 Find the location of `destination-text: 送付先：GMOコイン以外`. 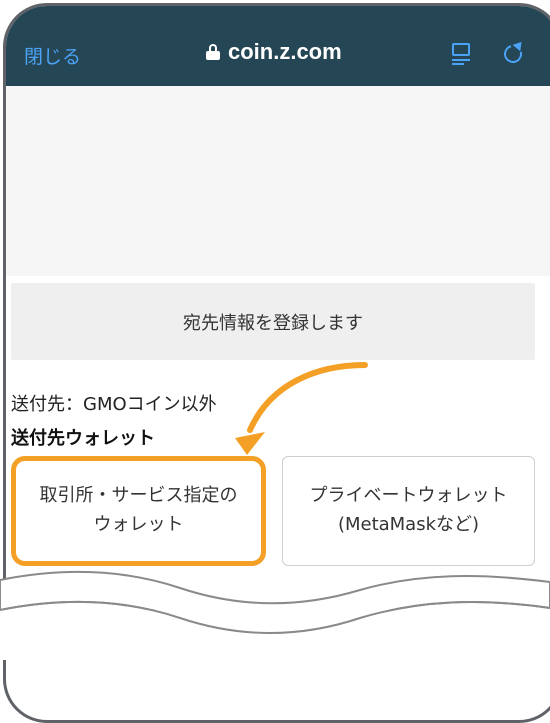

destination-text: 送付先：GMOコイン以外 is located at coordinates (114, 404).